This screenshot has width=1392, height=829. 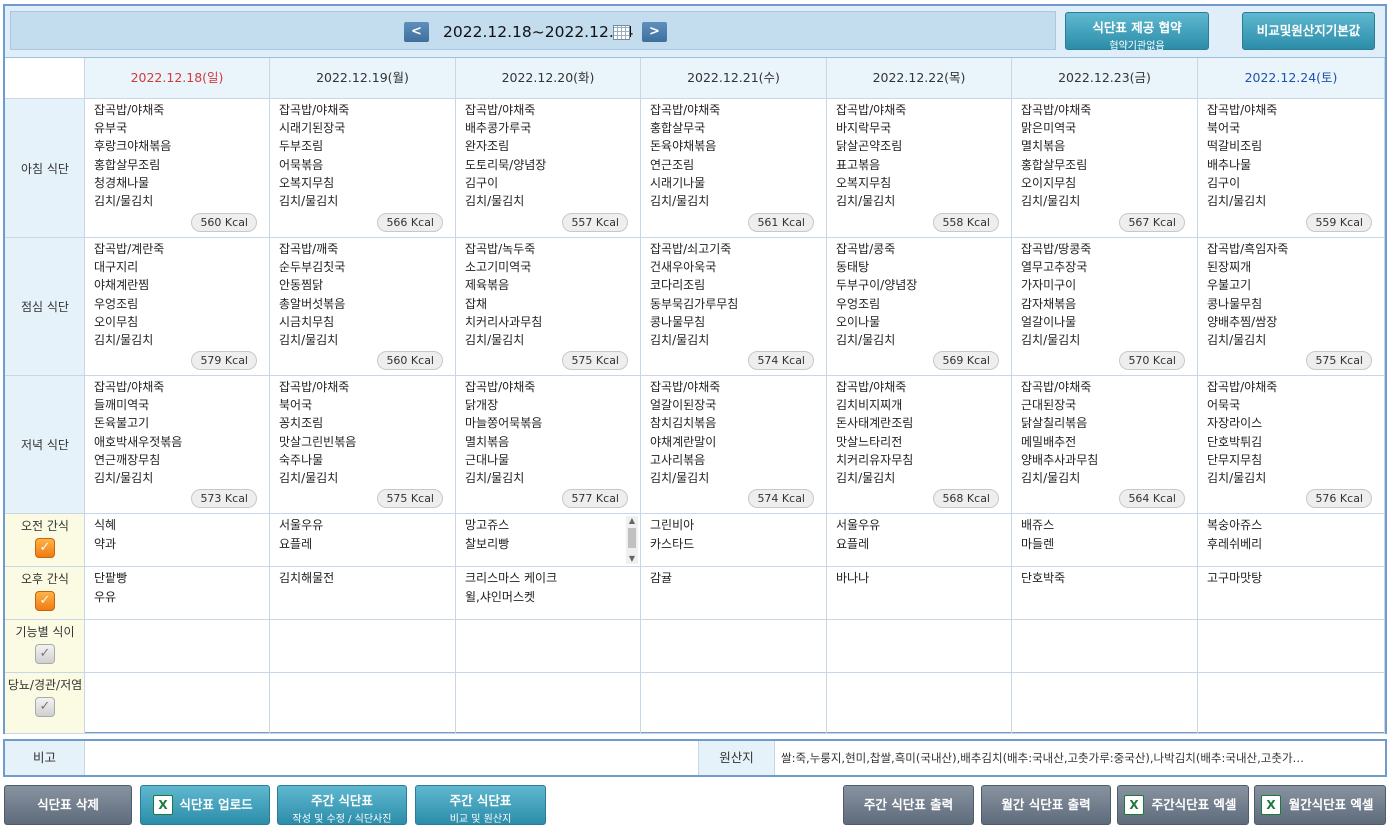 What do you see at coordinates (877, 285) in the screenshot?
I see `menu-item: 두부구이/양념장` at bounding box center [877, 285].